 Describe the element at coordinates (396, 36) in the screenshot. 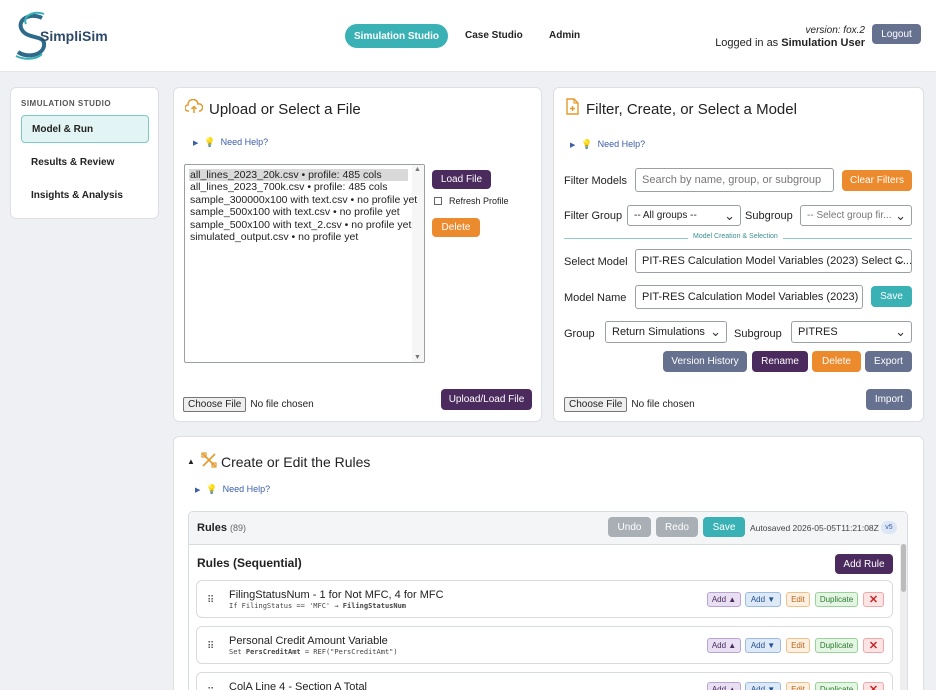

I see `nav-simulation-studio: Simulation Studio` at that location.